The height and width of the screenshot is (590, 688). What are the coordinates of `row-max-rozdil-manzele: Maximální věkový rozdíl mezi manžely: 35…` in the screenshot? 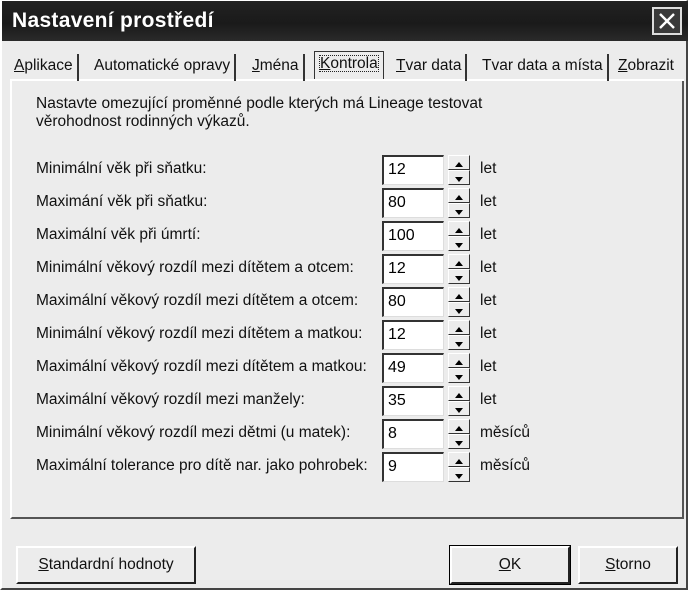 It's located at (356, 401).